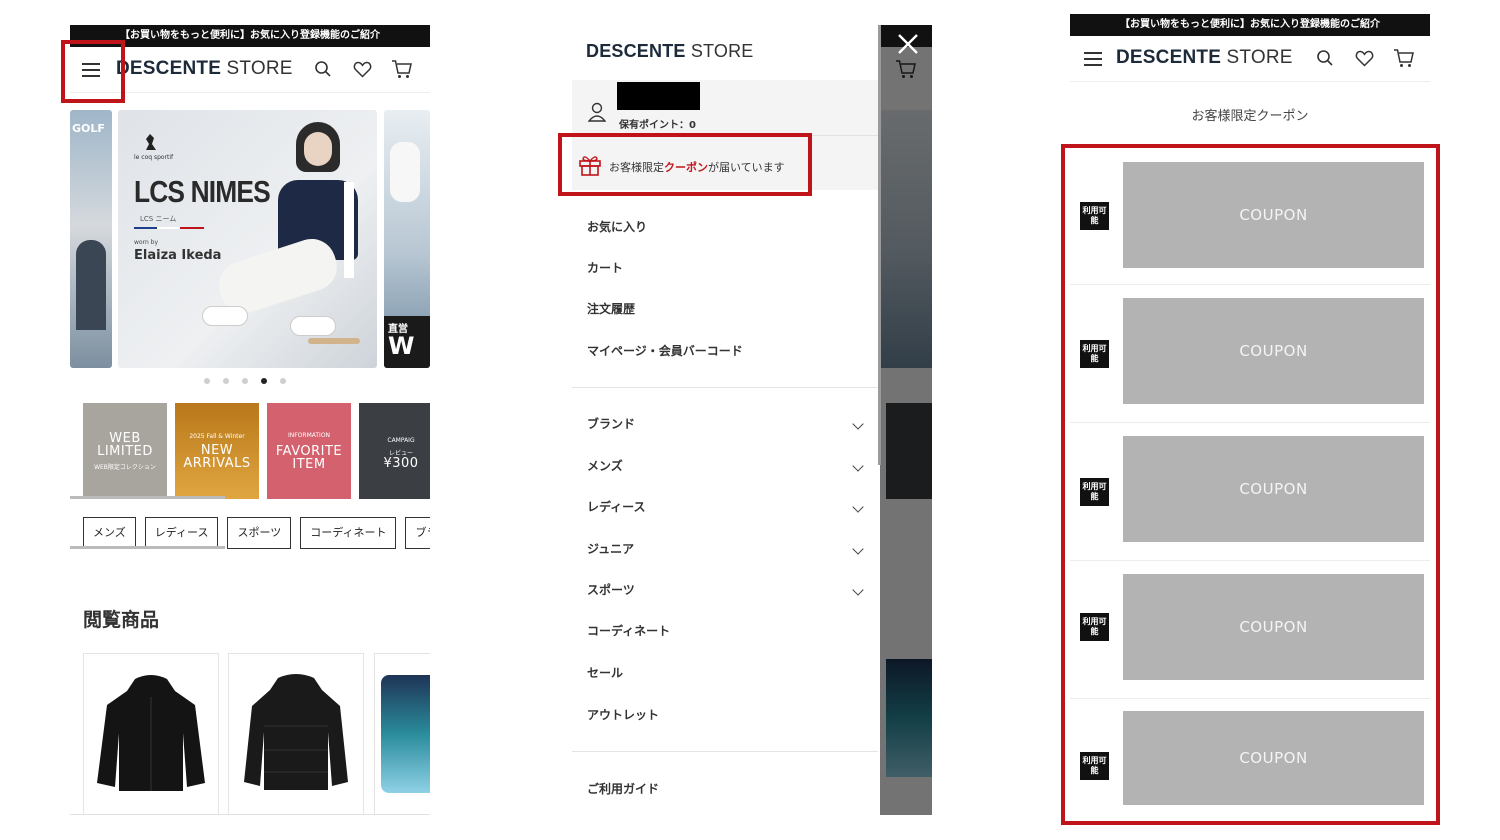 Image resolution: width=1500 pixels, height=840 pixels. I want to click on chip-coordinate: コーディネート, so click(348, 533).